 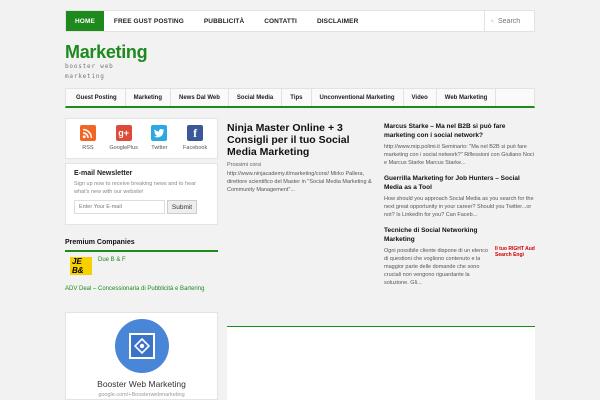 I want to click on featured-post-date: Prossimi corsi, so click(x=244, y=165).